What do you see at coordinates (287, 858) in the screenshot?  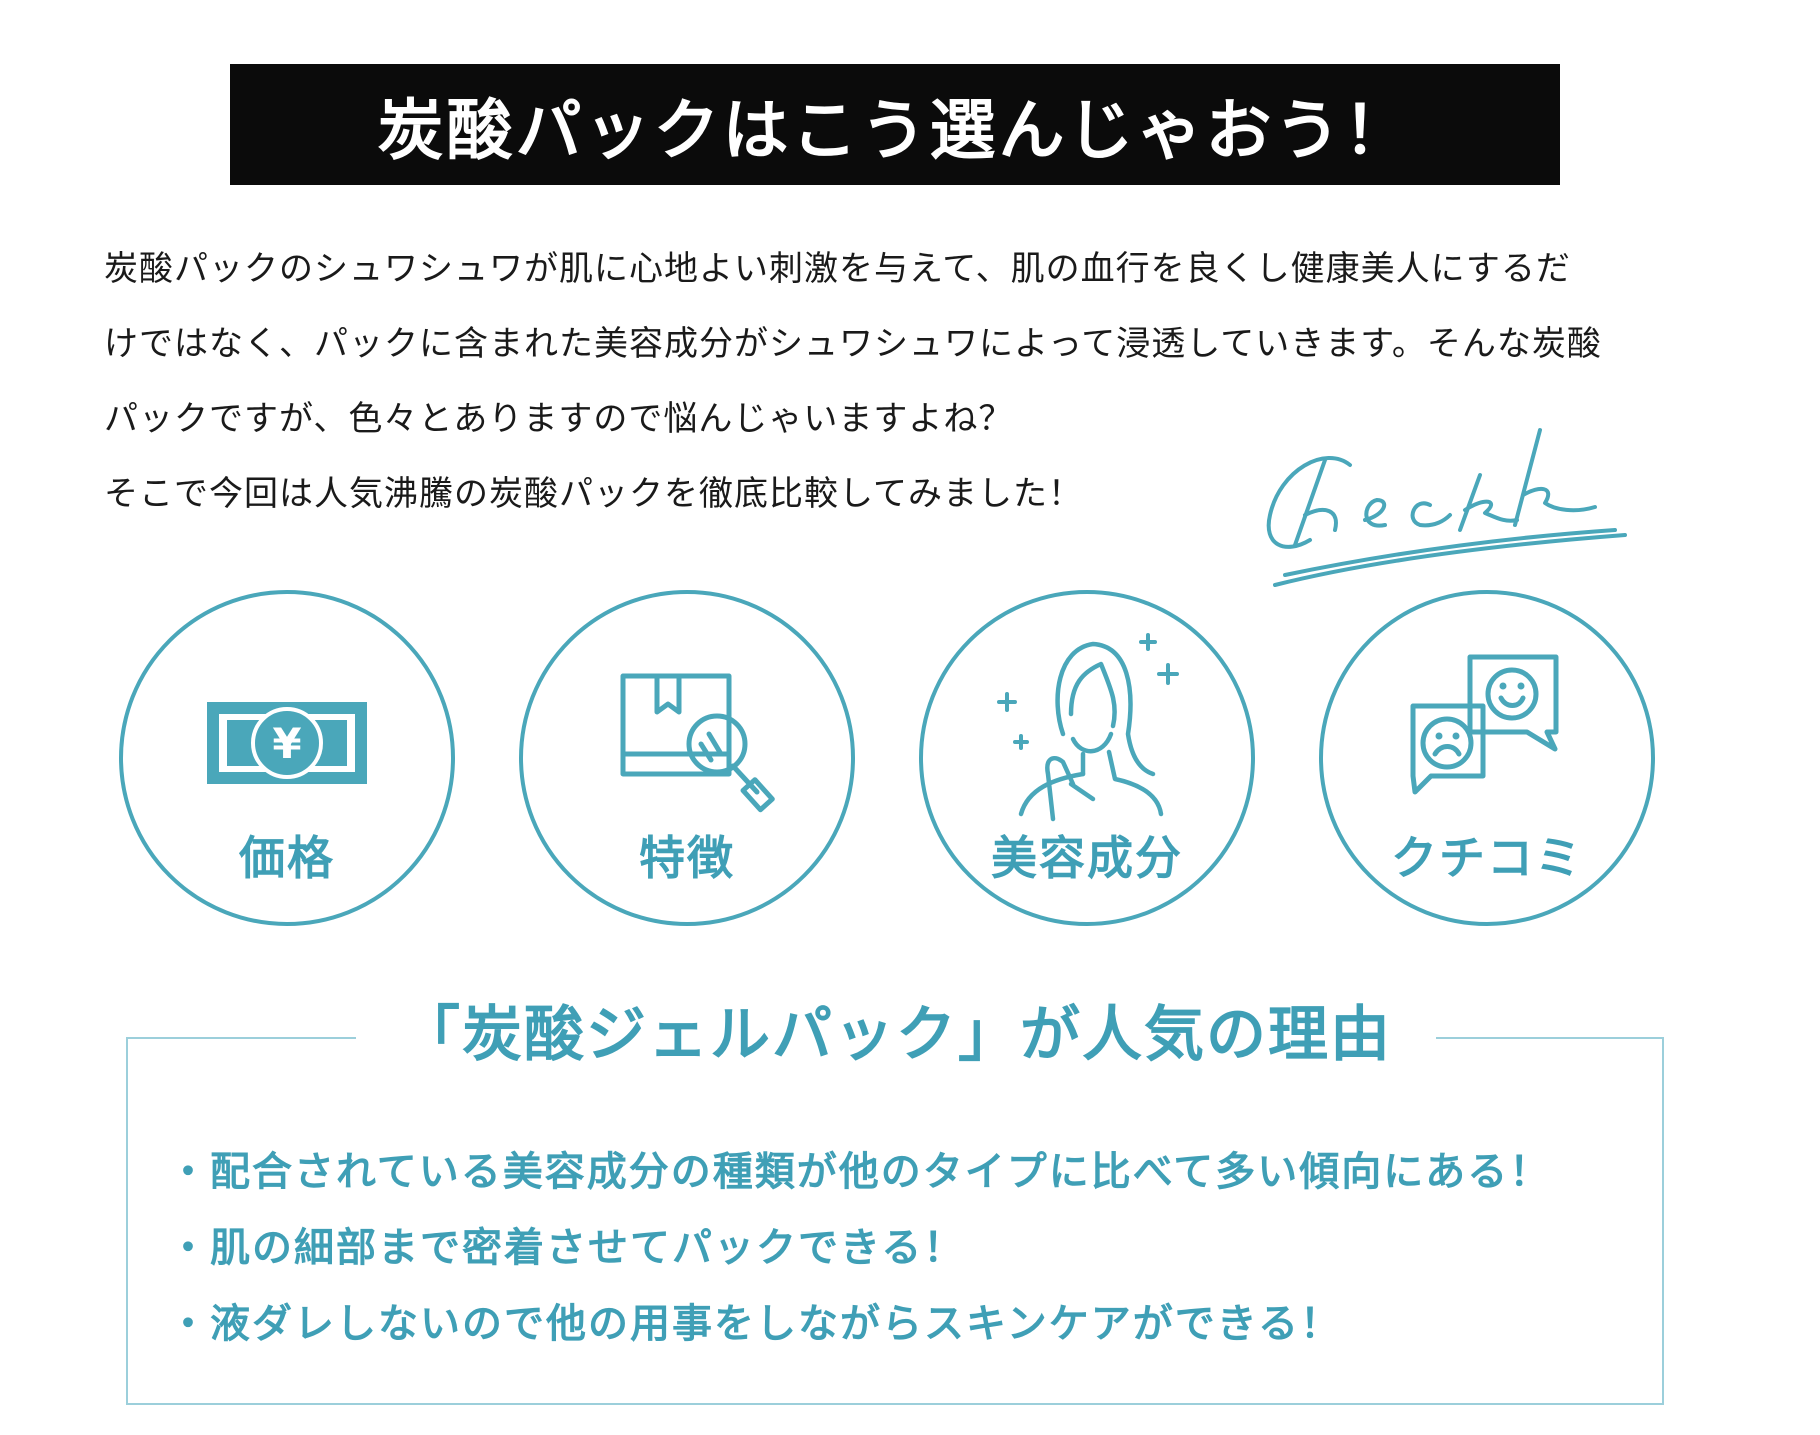 I see `criteria-label: 価格` at bounding box center [287, 858].